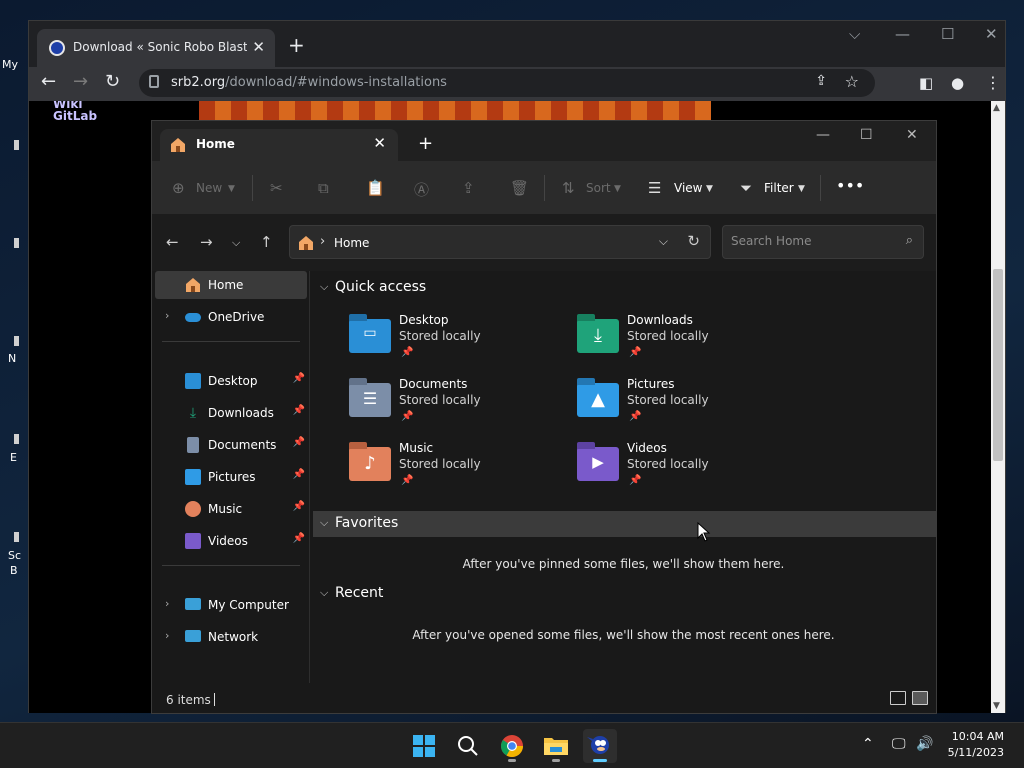 The height and width of the screenshot is (768, 1024). What do you see at coordinates (266, 242) in the screenshot?
I see `up-button: ↑` at bounding box center [266, 242].